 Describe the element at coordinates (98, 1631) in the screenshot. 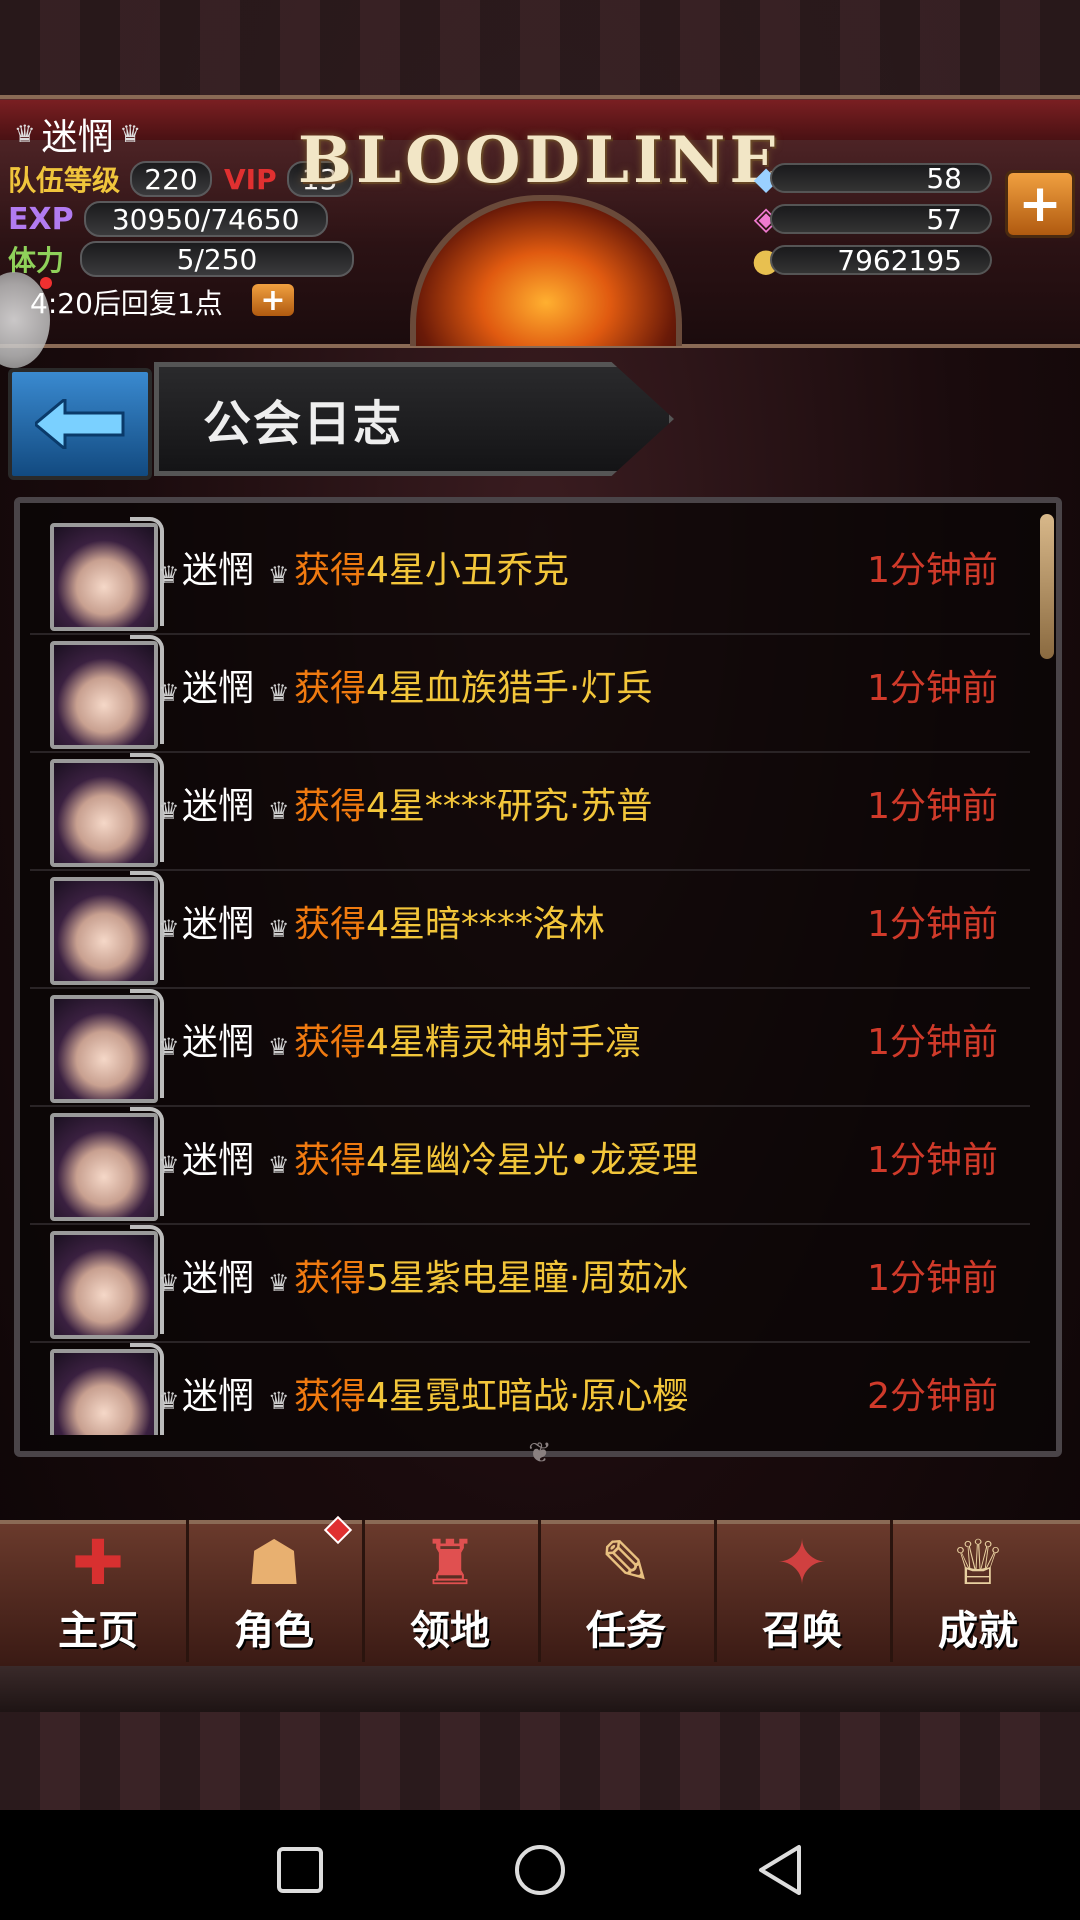

I see `nav-label: 主页` at that location.